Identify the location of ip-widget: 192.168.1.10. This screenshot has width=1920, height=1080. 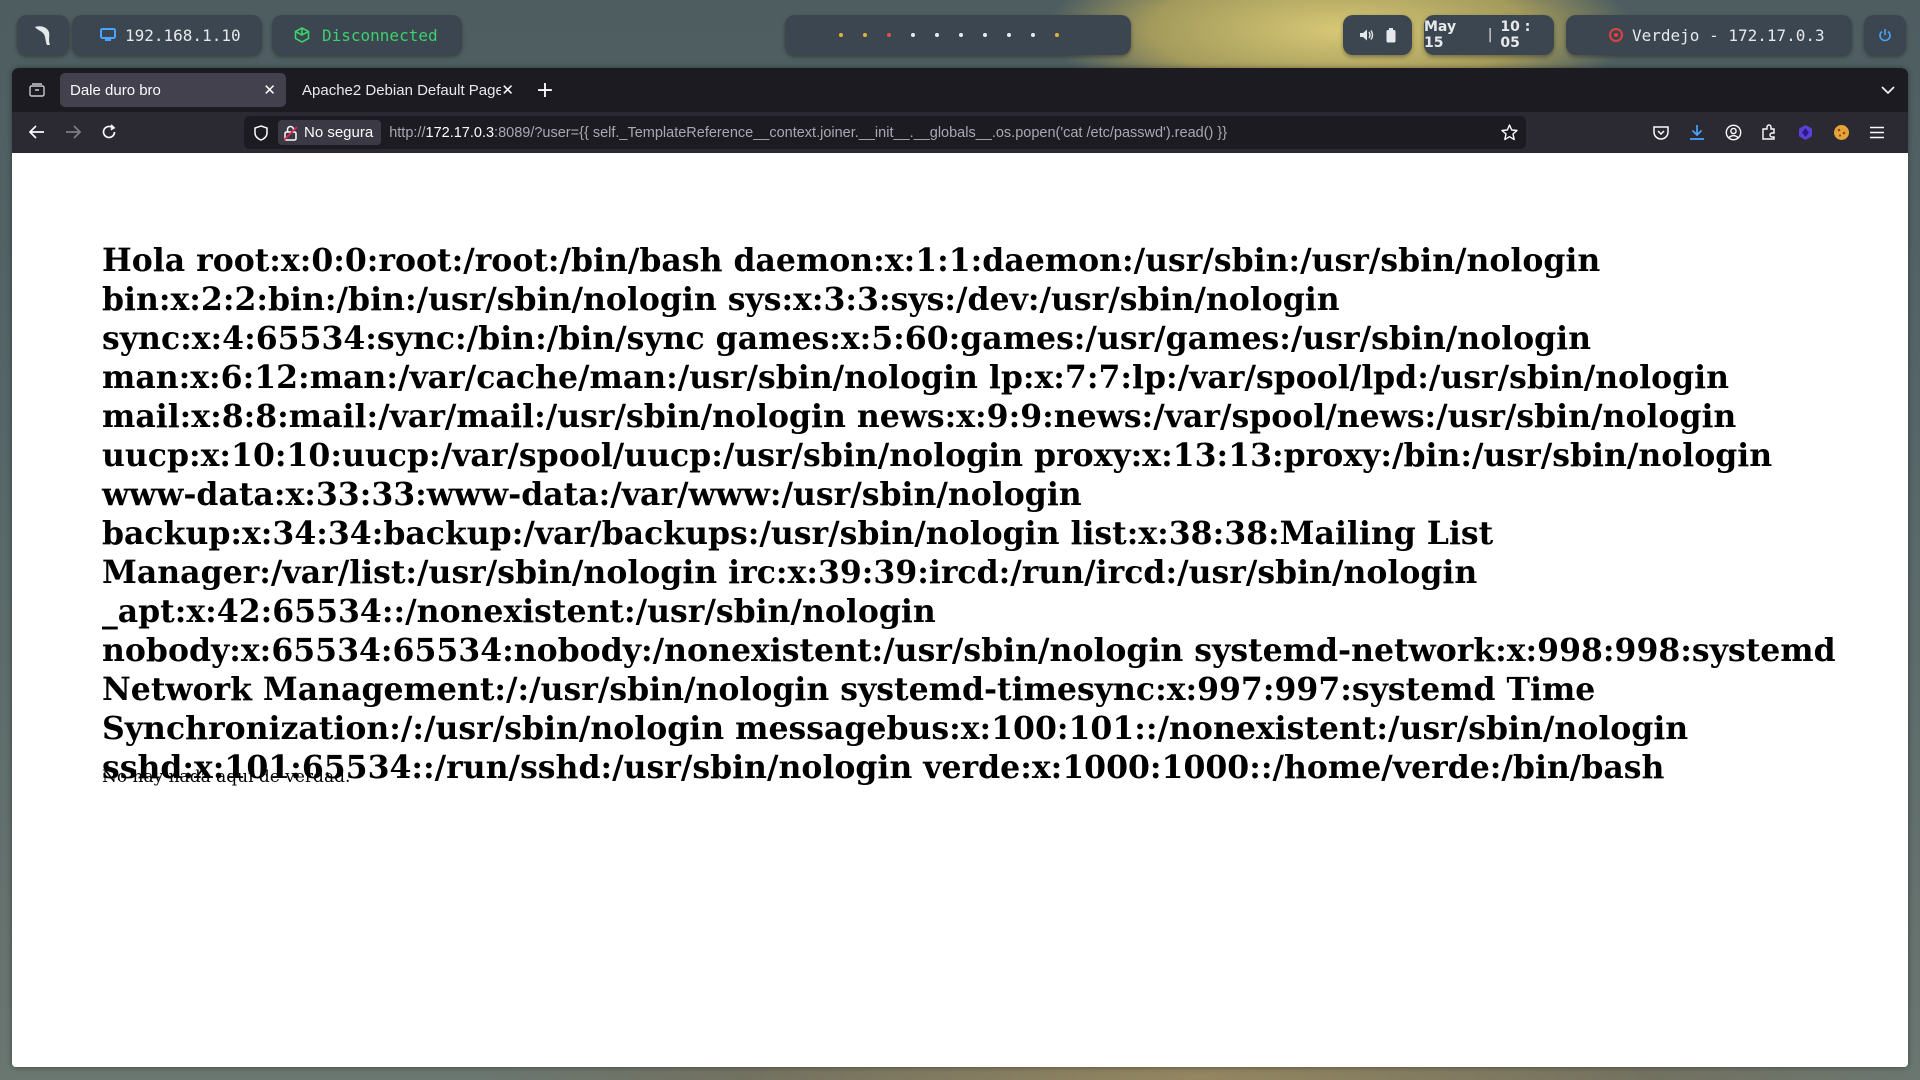
(167, 35).